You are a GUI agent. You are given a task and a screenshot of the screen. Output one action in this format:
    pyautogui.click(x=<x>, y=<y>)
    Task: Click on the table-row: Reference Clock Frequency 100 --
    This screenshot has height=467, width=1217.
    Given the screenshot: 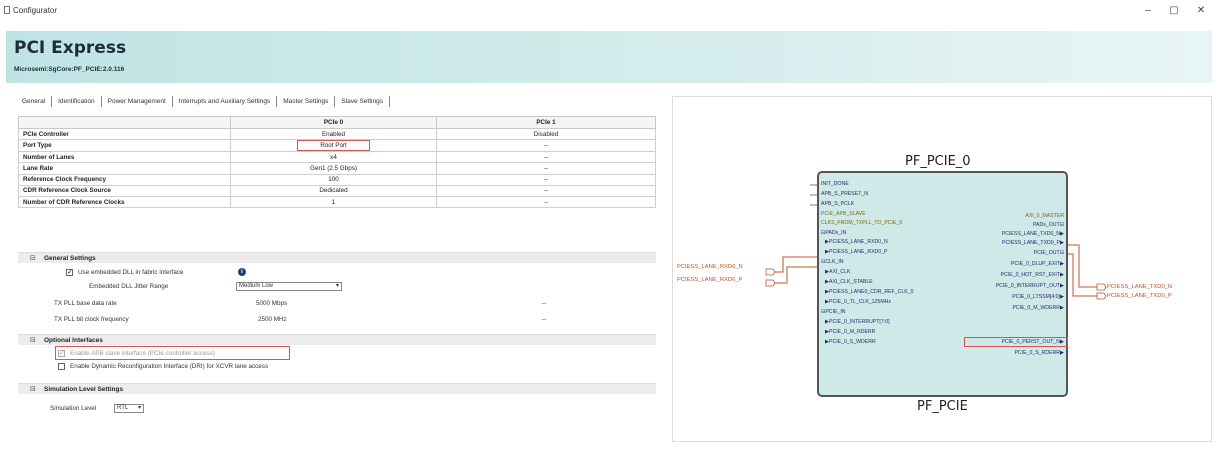 What is the action you would take?
    pyautogui.click(x=337, y=179)
    